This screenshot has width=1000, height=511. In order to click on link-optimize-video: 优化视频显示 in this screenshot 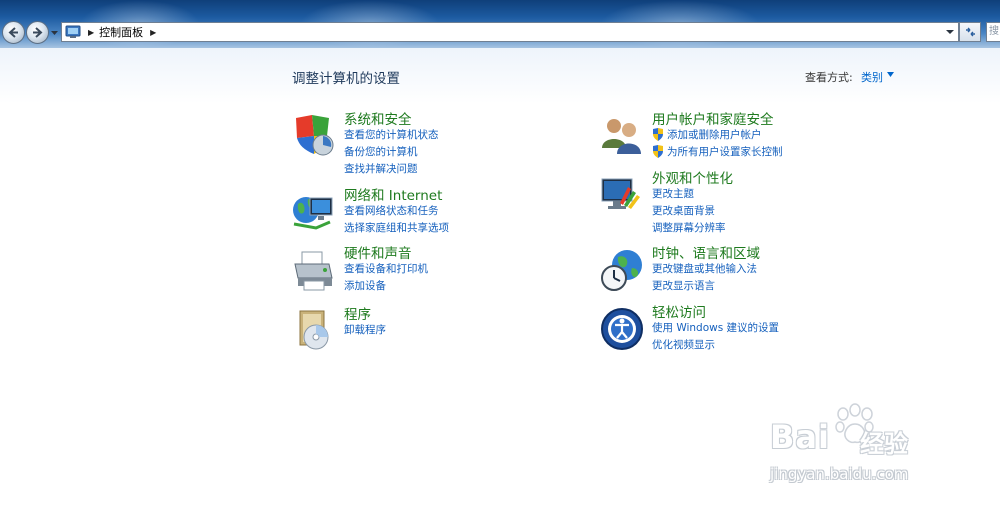, I will do `click(715, 344)`.